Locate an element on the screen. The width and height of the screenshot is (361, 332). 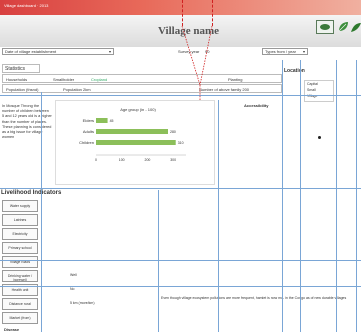
callout-lines is located at coordinates (197, 62).